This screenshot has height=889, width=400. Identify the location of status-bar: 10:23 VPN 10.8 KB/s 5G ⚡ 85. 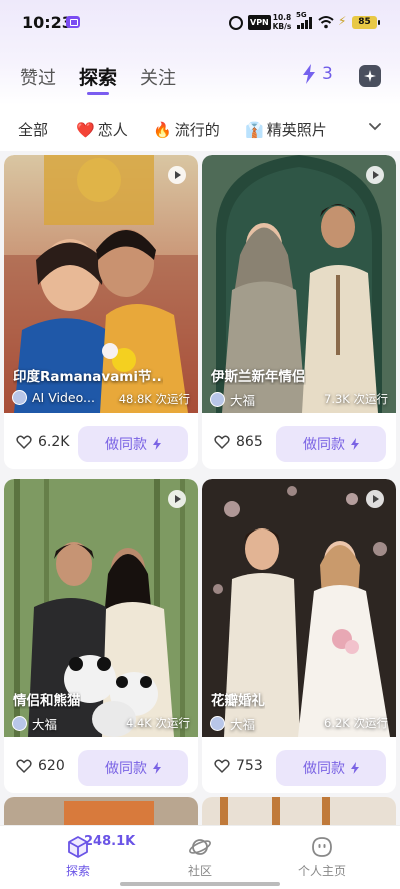
(200, 23).